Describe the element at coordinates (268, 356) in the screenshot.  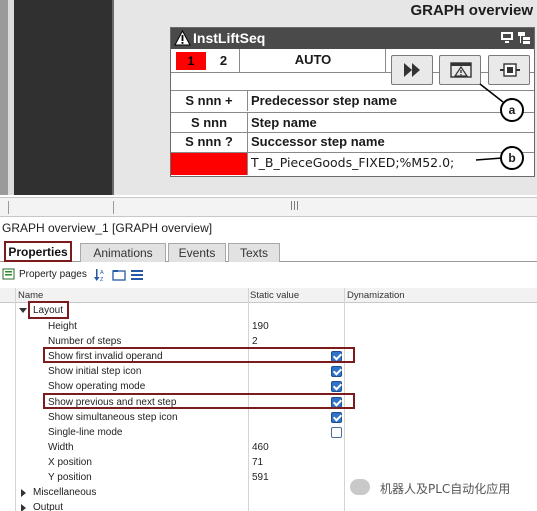
I see `property-row: Show first invalid operand` at that location.